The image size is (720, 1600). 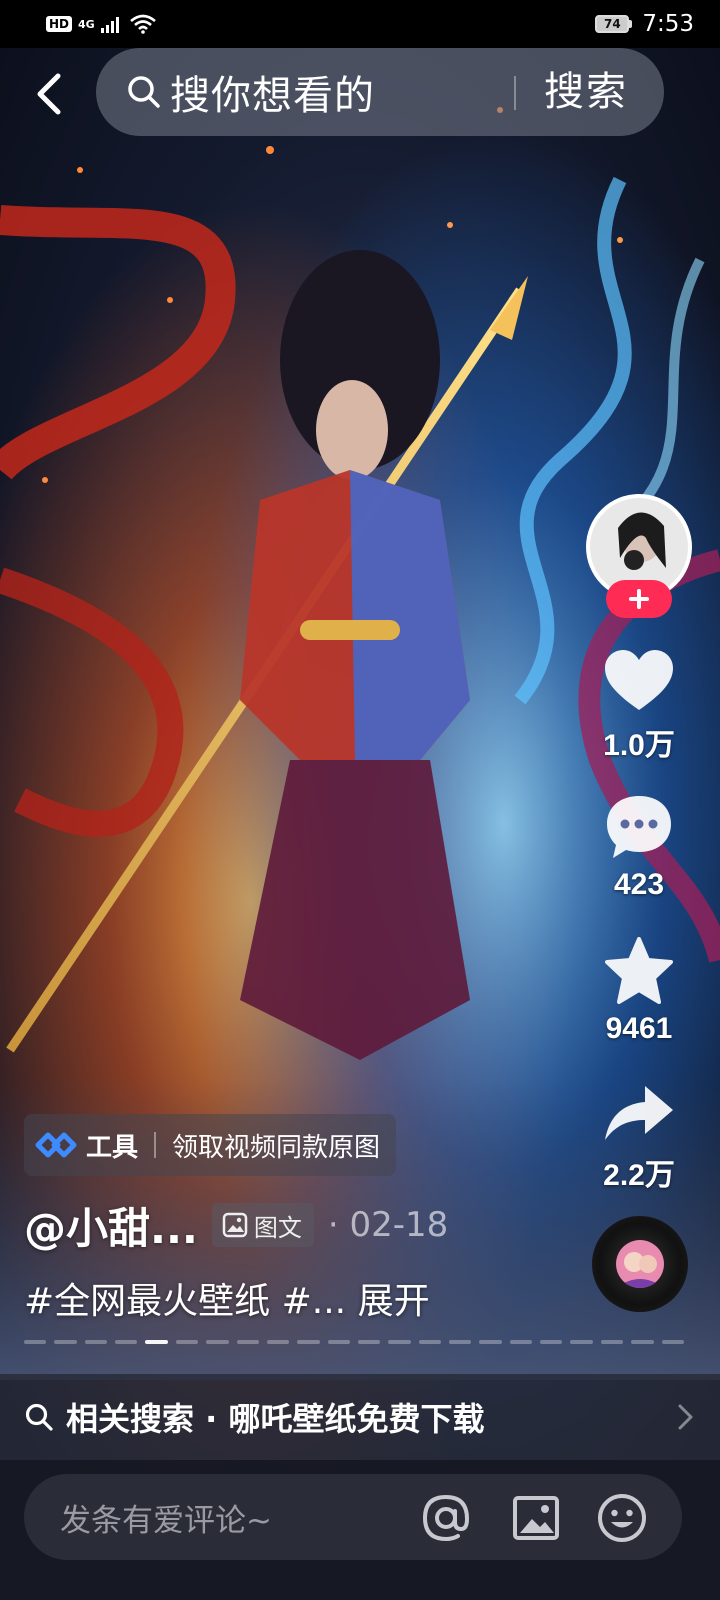 What do you see at coordinates (639, 680) in the screenshot?
I see `heart-icon` at bounding box center [639, 680].